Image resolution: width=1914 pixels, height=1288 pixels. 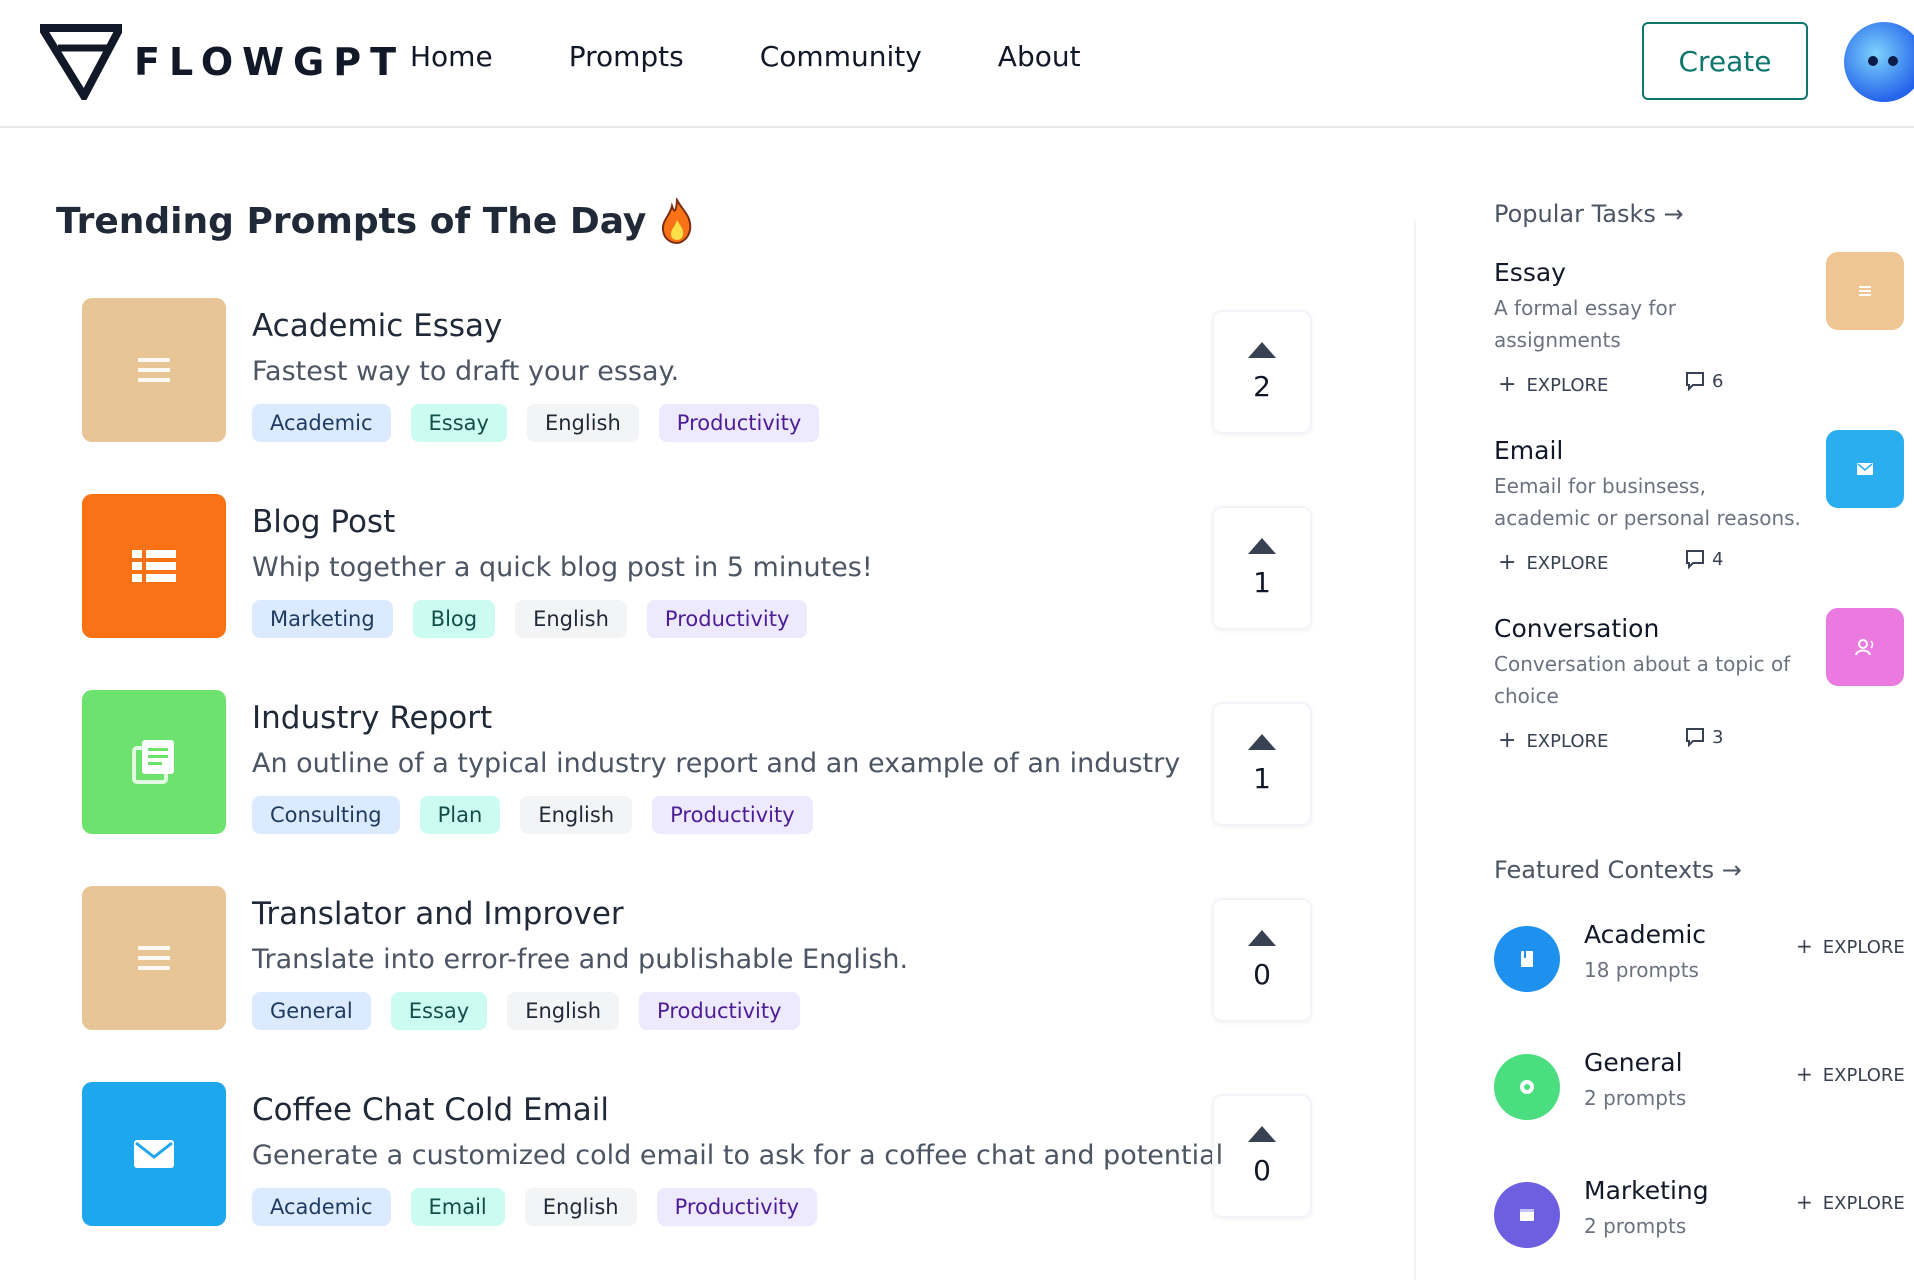 What do you see at coordinates (1262, 778) in the screenshot?
I see `vote-count: 1` at bounding box center [1262, 778].